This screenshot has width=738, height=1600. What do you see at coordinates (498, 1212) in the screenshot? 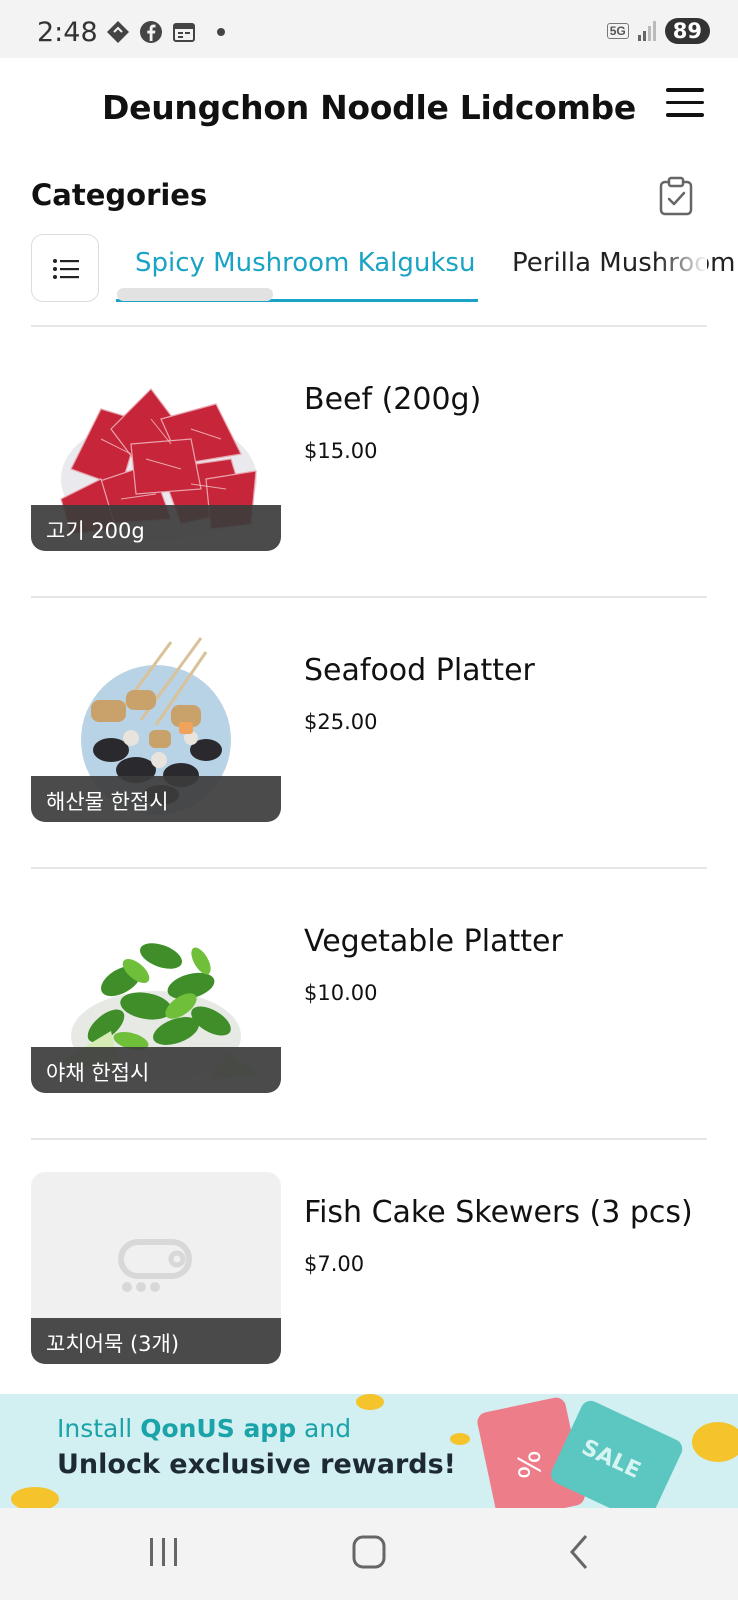
I see `item-name: Fish Cake Skewers (3 pcs)` at bounding box center [498, 1212].